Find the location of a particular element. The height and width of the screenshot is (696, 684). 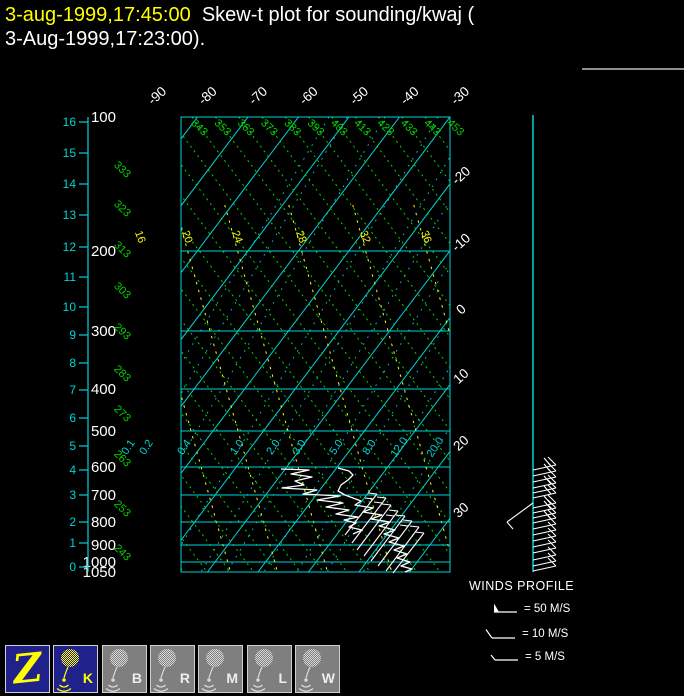

svg-text: 7 is located at coordinates (72, 390).